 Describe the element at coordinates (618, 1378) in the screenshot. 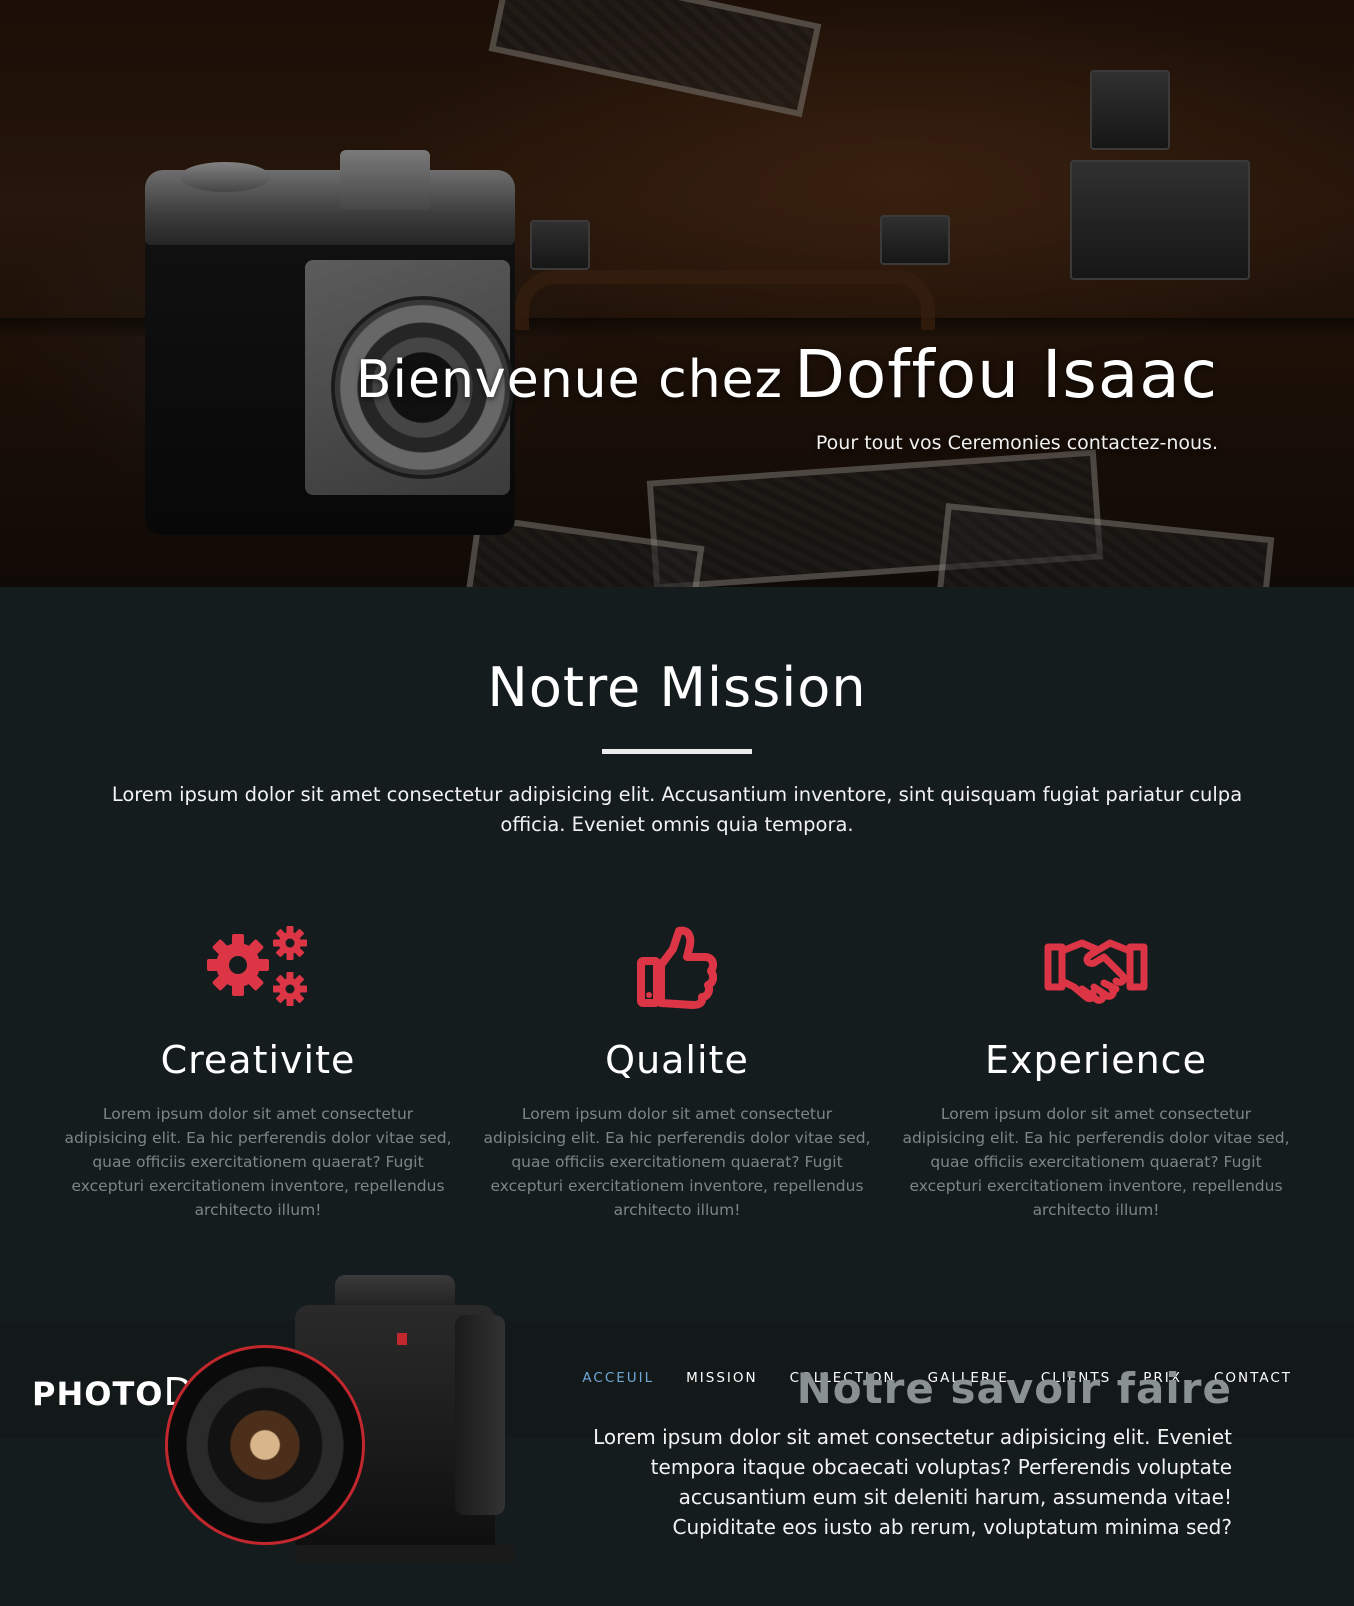

I see `nav-item-acceuil: ACCEUIL` at that location.